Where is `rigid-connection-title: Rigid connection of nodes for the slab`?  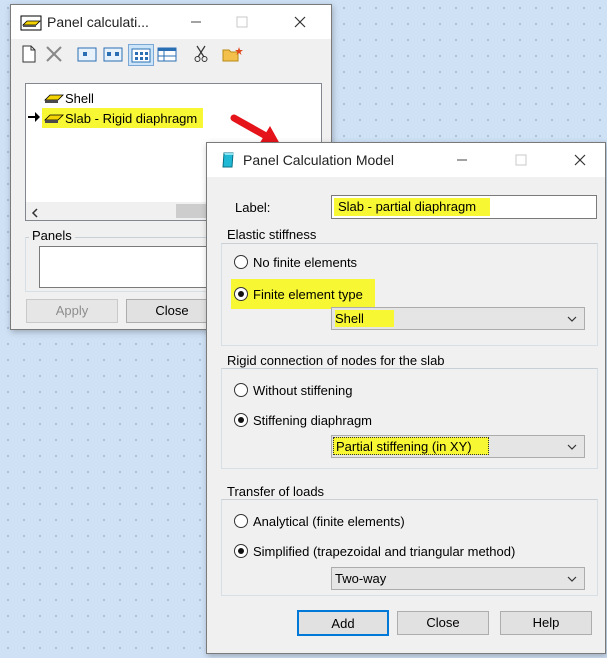
rigid-connection-title: Rigid connection of nodes for the slab is located at coordinates (336, 360).